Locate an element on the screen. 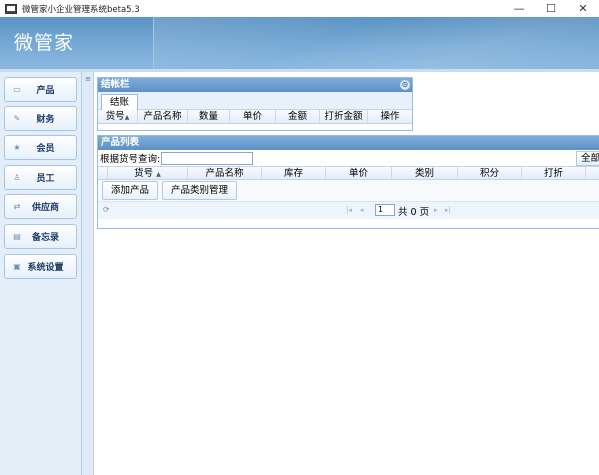 The height and width of the screenshot is (475, 599). window-controls: — ☐ ✕ is located at coordinates (551, 8).